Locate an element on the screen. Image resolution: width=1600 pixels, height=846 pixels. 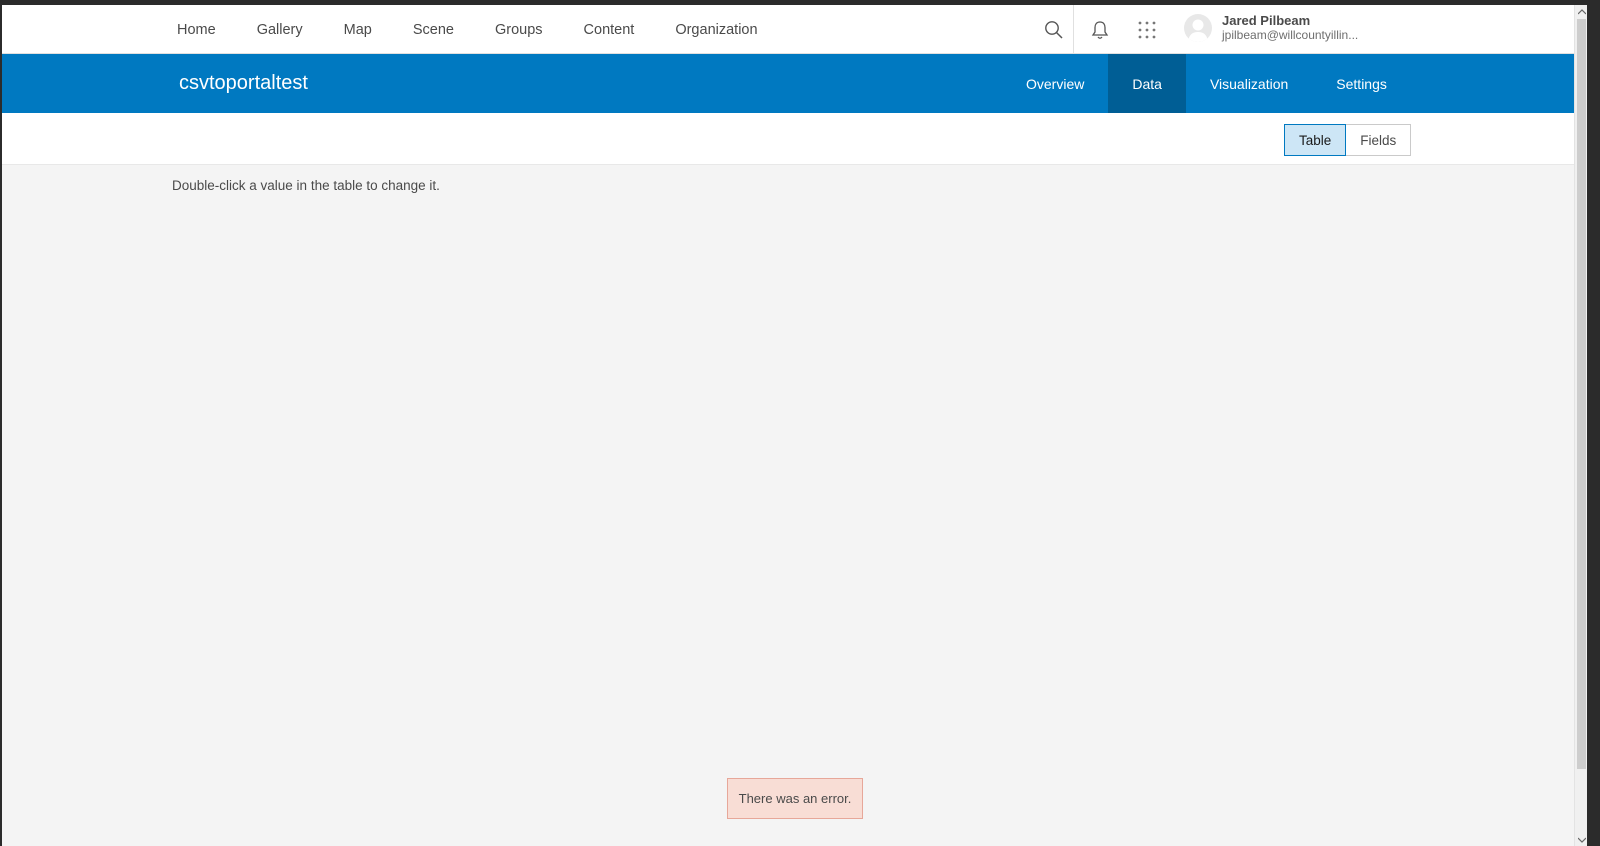
tab-visualization: Visualization is located at coordinates (1249, 83).